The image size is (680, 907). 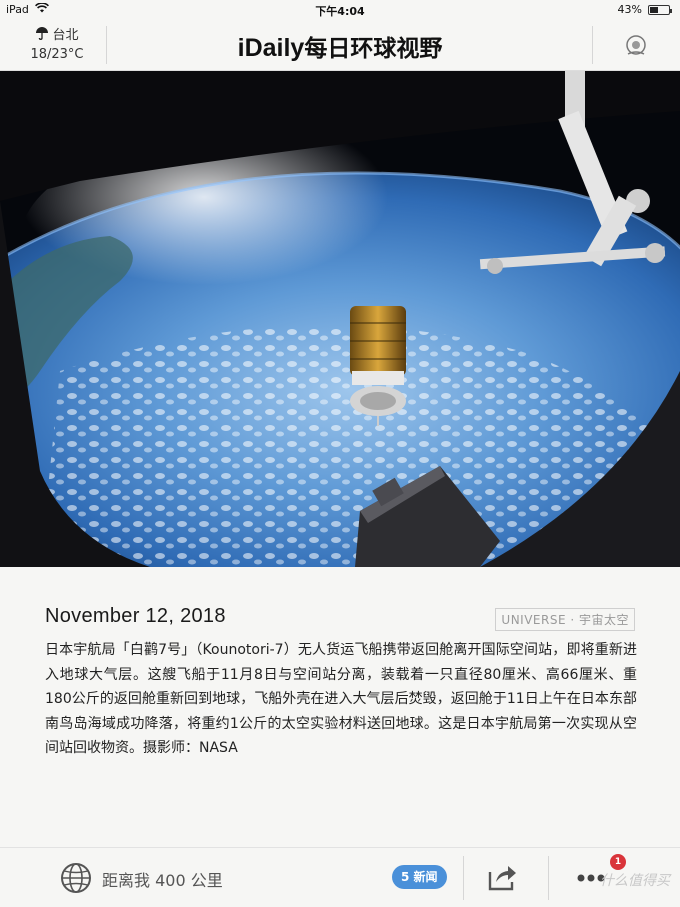 I want to click on globe-icon, so click(x=76, y=878).